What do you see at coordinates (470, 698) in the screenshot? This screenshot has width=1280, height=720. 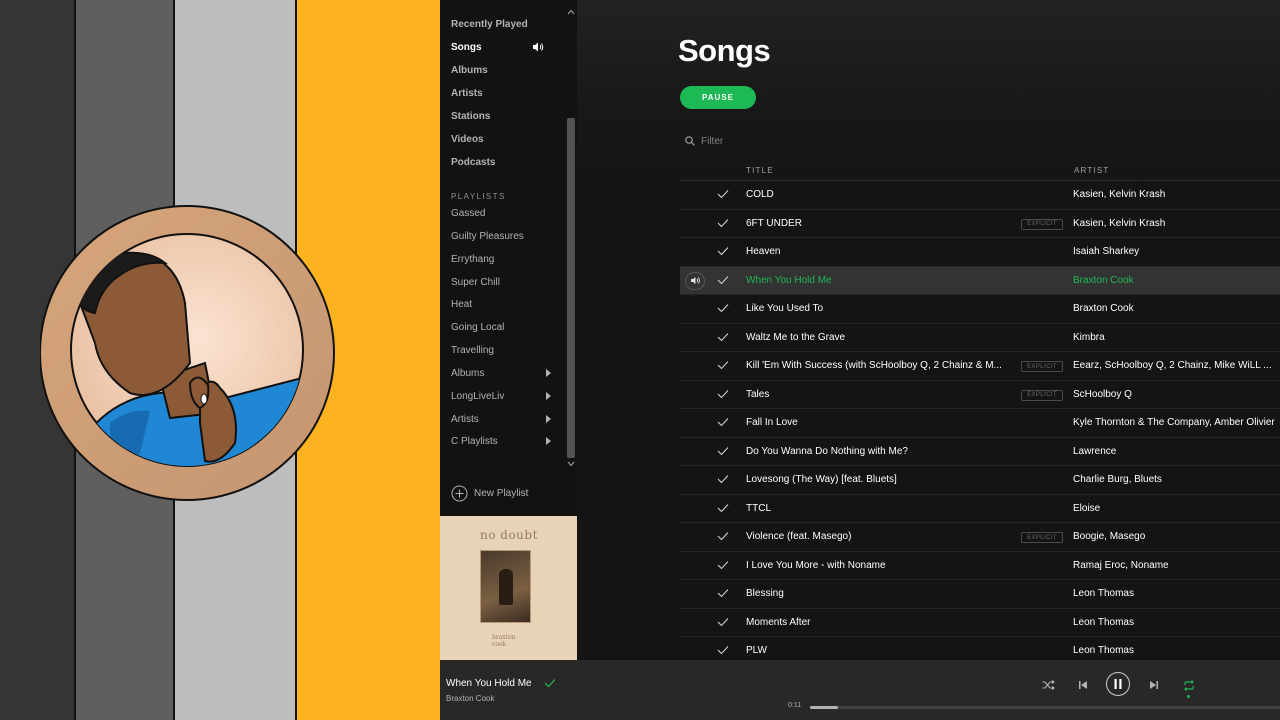 I see `now-playing-artist: Braxton Cook` at bounding box center [470, 698].